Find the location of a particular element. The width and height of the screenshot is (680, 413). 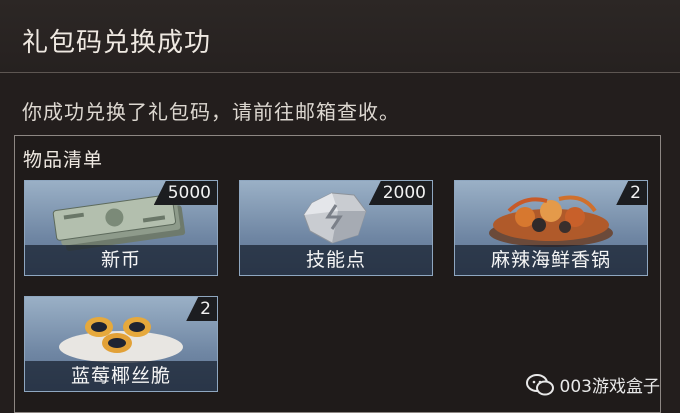

item-name: 技能点 is located at coordinates (336, 260).